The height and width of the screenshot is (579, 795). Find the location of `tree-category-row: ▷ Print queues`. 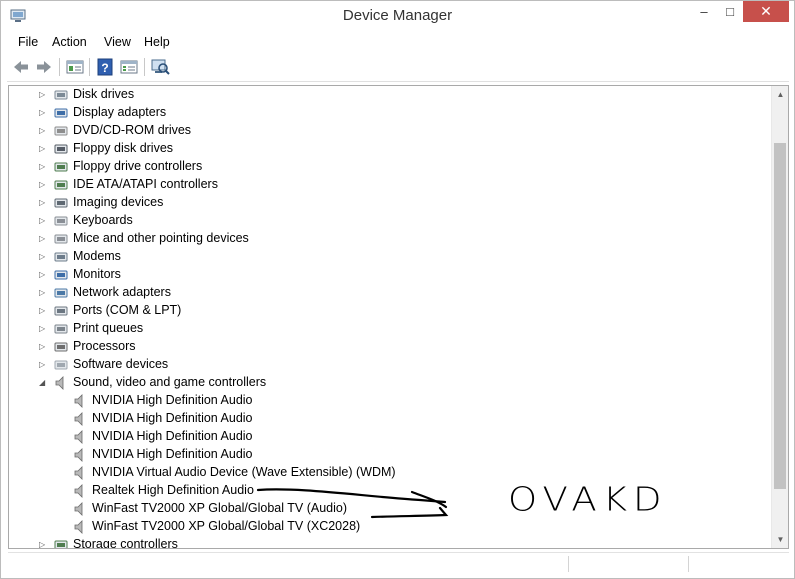

tree-category-row: ▷ Print queues is located at coordinates (389, 329).